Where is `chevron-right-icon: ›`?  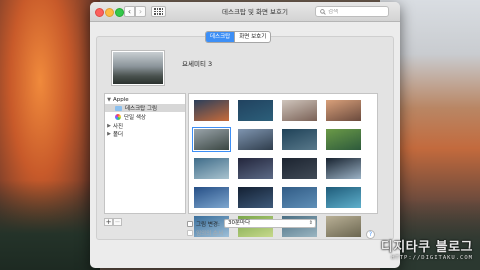
chevron-right-icon: › is located at coordinates (140, 11).